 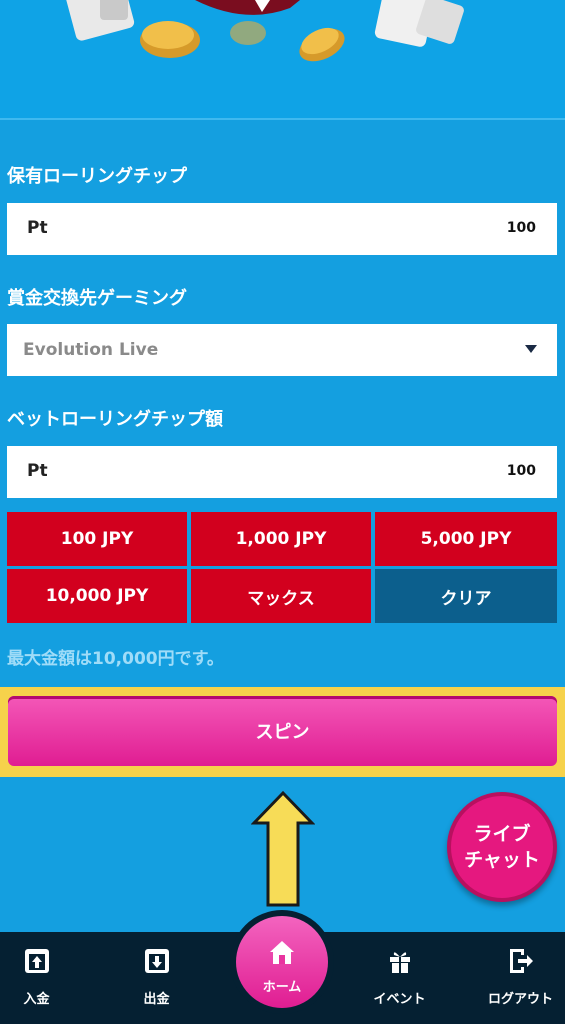 I want to click on clear-button: クリア, so click(x=466, y=596).